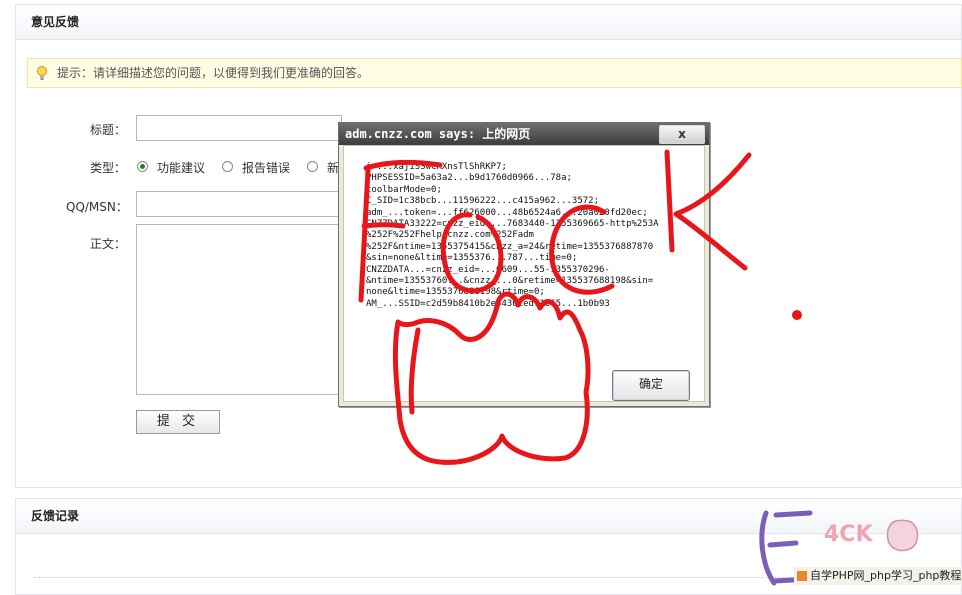 The height and width of the screenshot is (595, 962). Describe the element at coordinates (213, 73) in the screenshot. I see `tip-text: 提示：请详细描述您的问题，以便得到我们更准确的回答。` at that location.